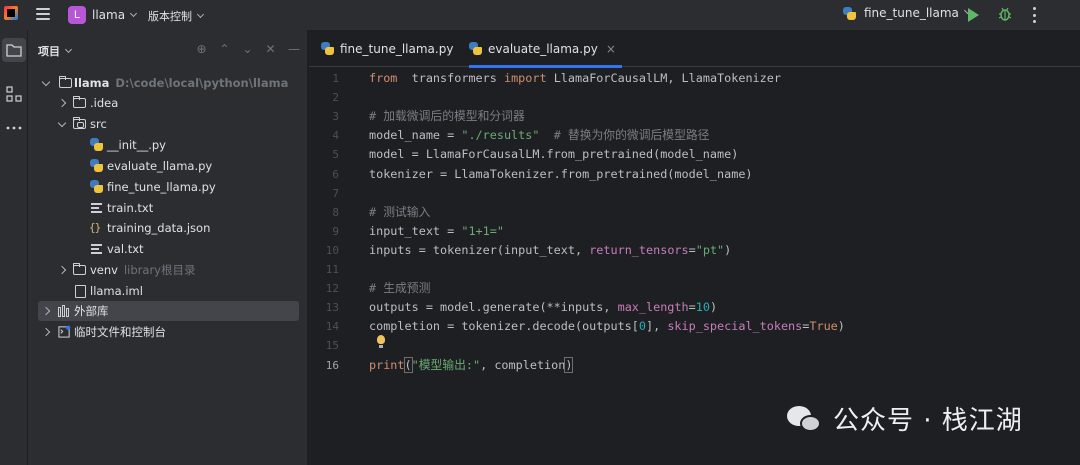 The width and height of the screenshot is (1080, 465). Describe the element at coordinates (168, 291) in the screenshot. I see `tree-row-llama-iml: llama.iml` at that location.